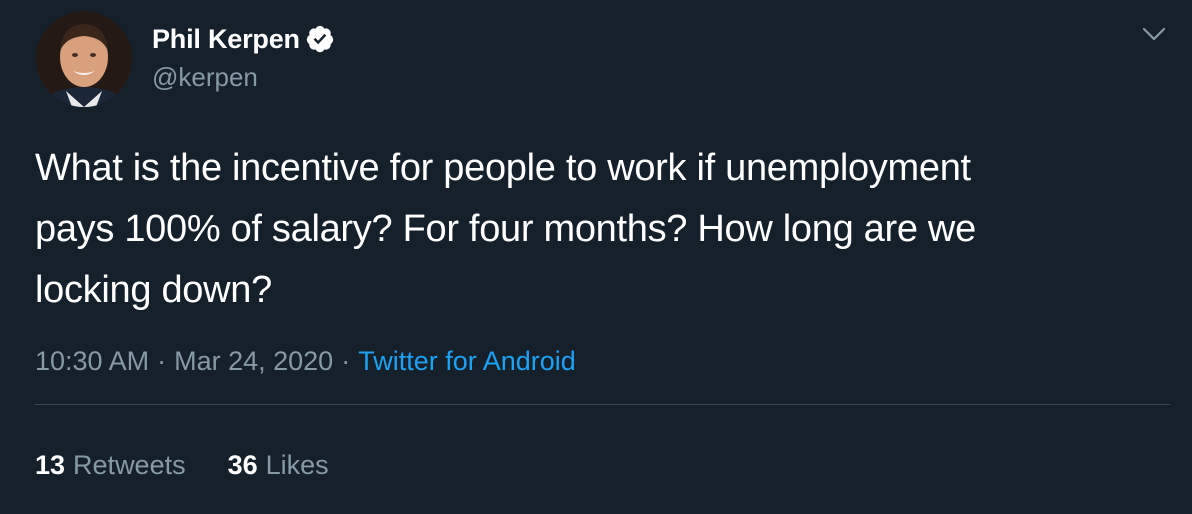 The width and height of the screenshot is (1192, 514). Describe the element at coordinates (297, 465) in the screenshot. I see `likes-label: Likes` at that location.